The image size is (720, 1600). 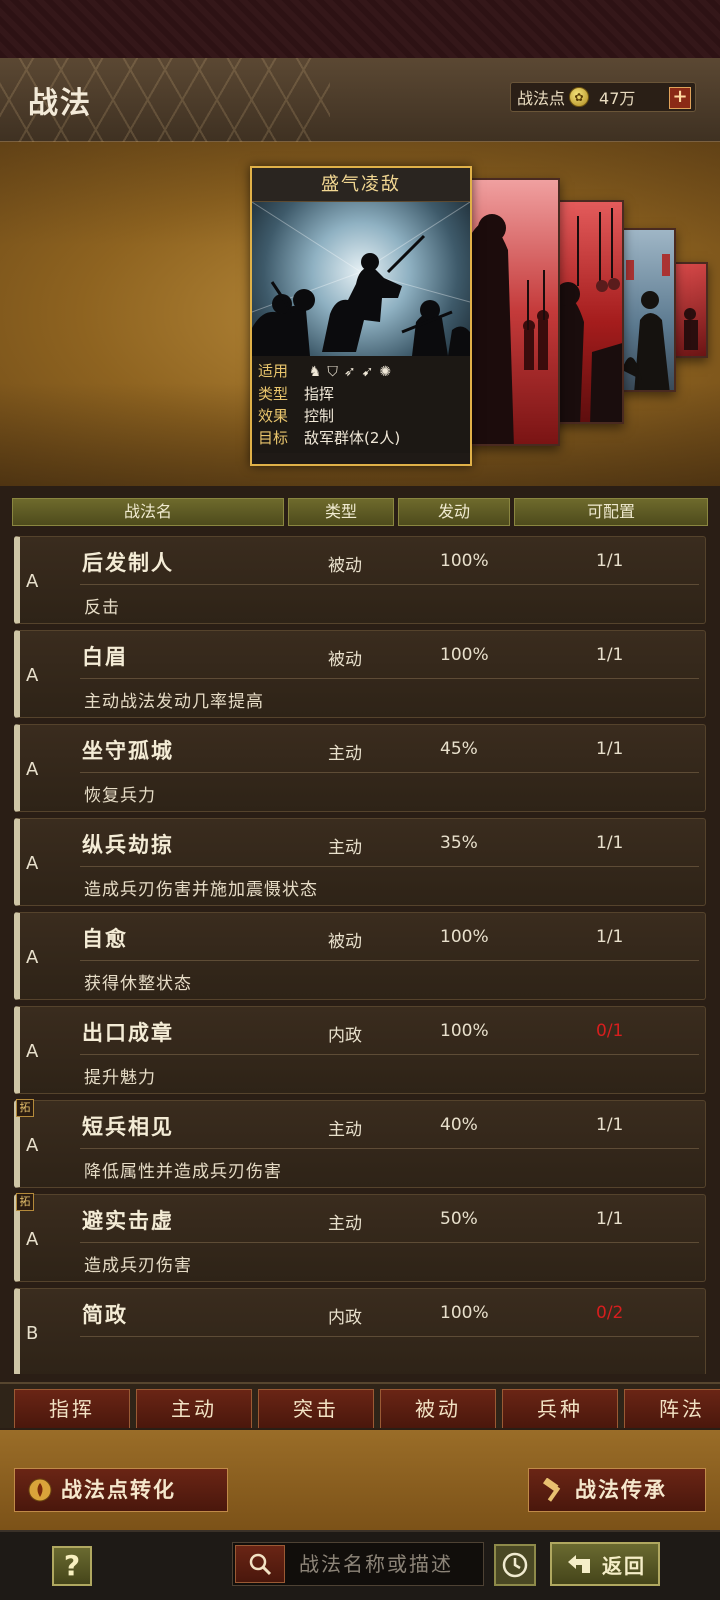 What do you see at coordinates (560, 1408) in the screenshot?
I see `filter-button: 兵种` at bounding box center [560, 1408].